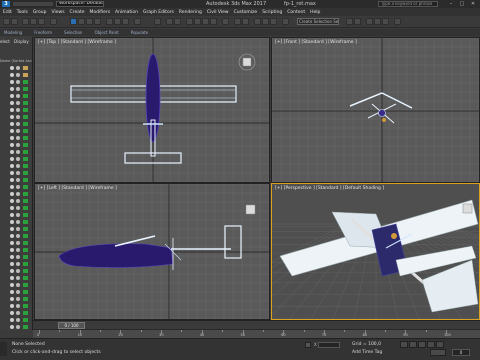 This screenshot has width=480, height=360. I want to click on menu-item-edit: Edit, so click(7, 12).